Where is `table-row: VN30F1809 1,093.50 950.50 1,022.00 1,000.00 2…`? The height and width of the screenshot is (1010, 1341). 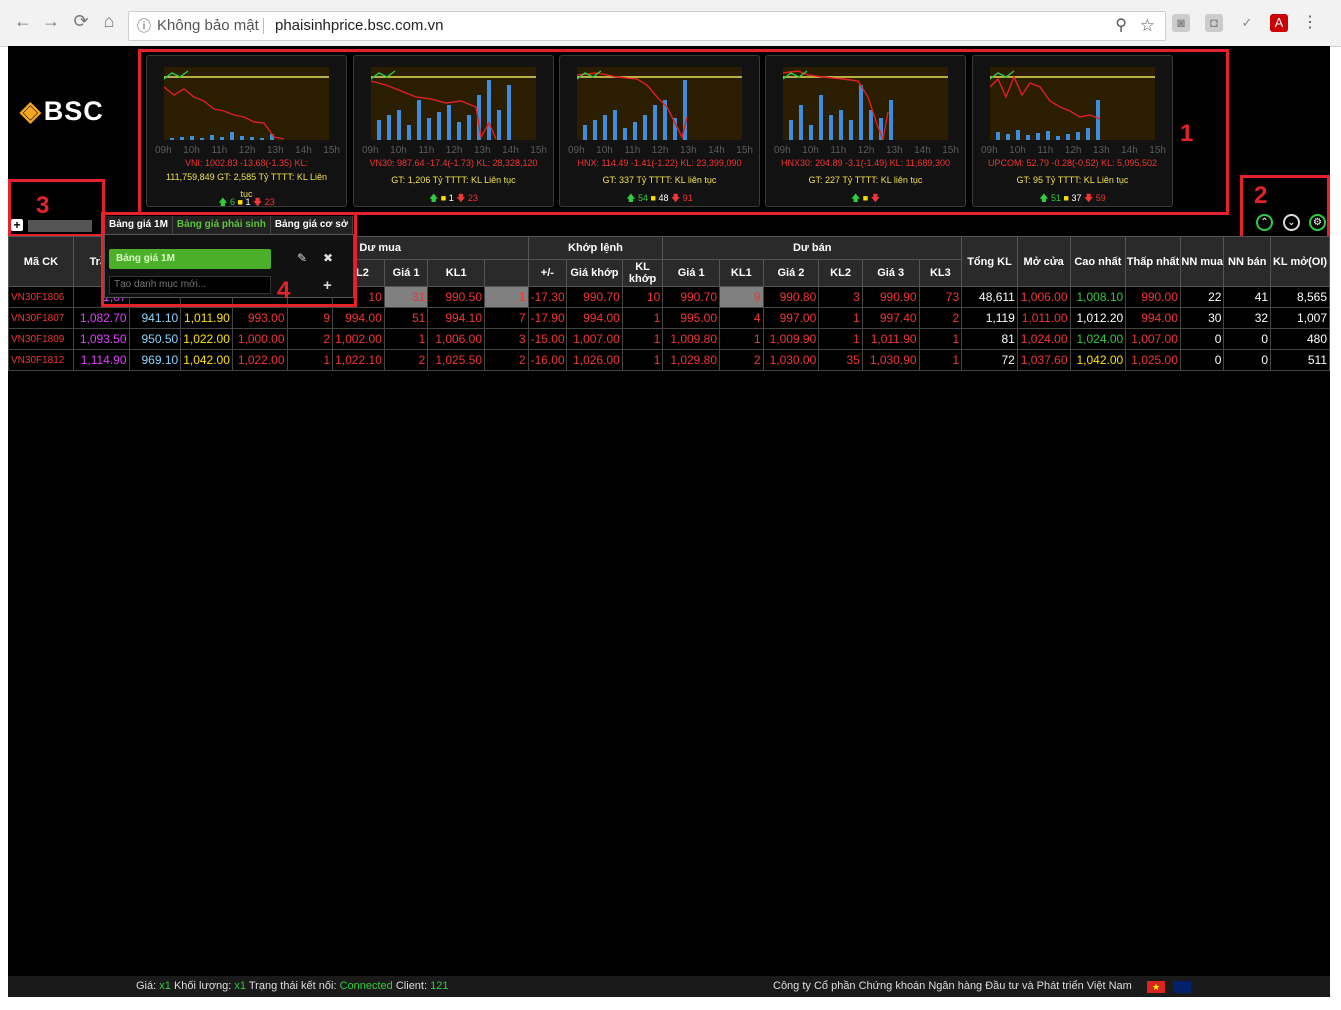
table-row: VN30F1809 1,093.50 950.50 1,022.00 1,000.00 2… is located at coordinates (669, 339).